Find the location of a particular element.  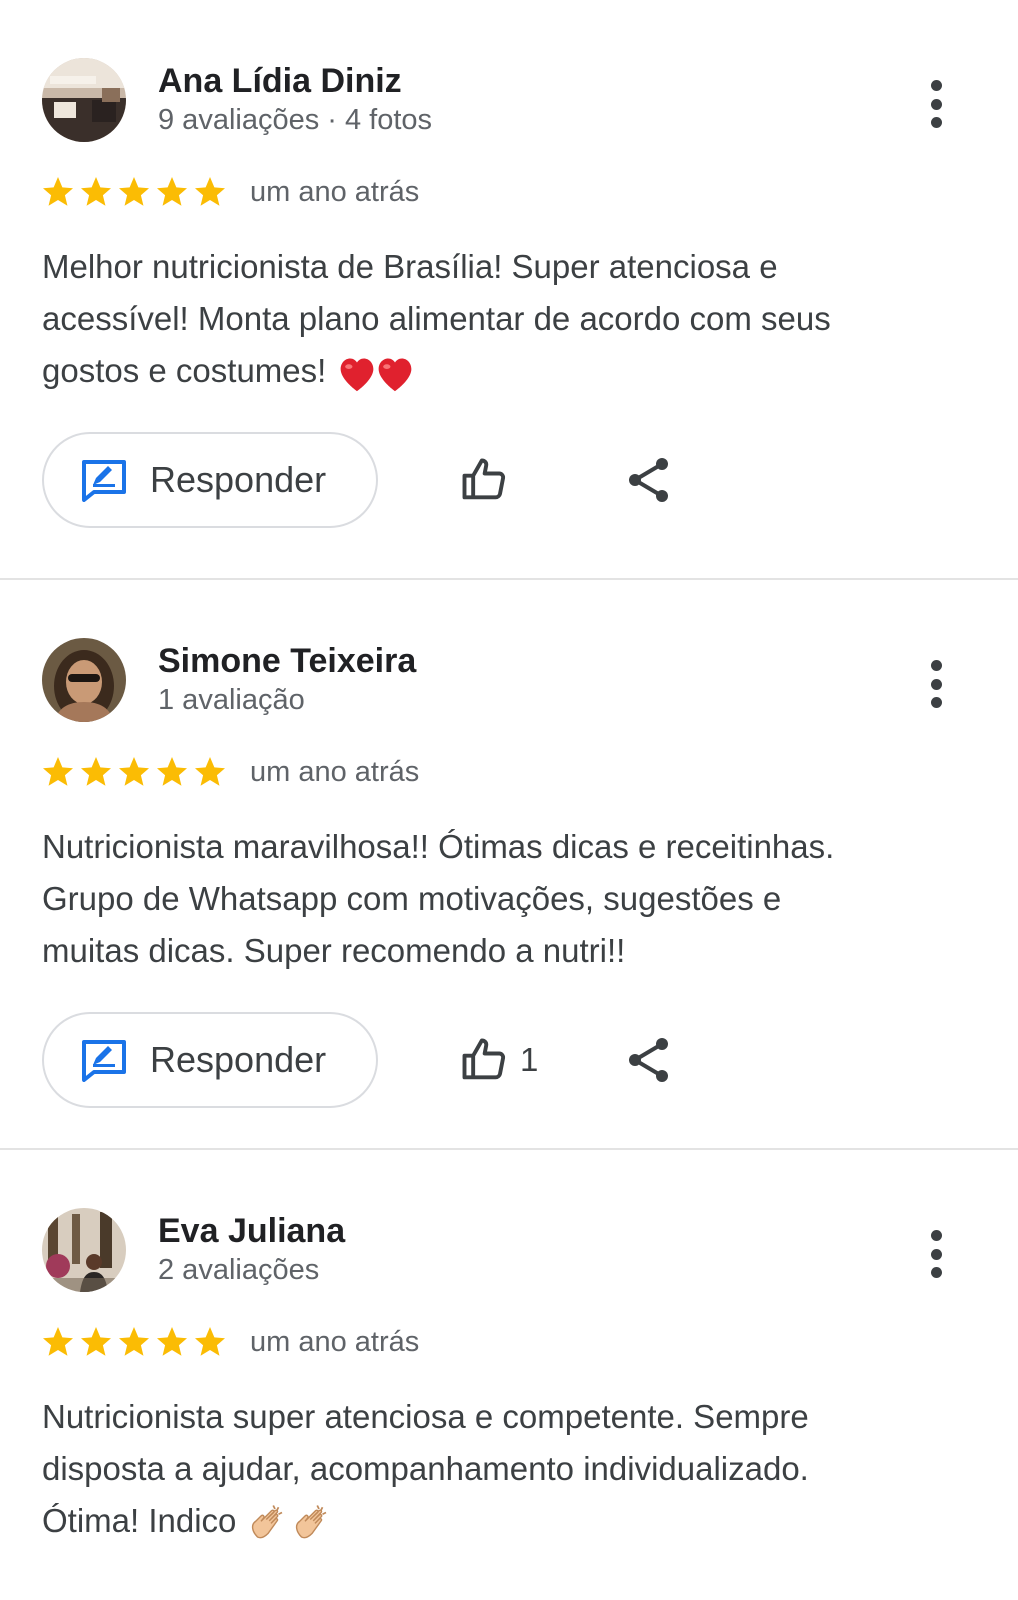

review-text-line: muitas dicas. Super recomendo a nutri!! is located at coordinates (334, 950).